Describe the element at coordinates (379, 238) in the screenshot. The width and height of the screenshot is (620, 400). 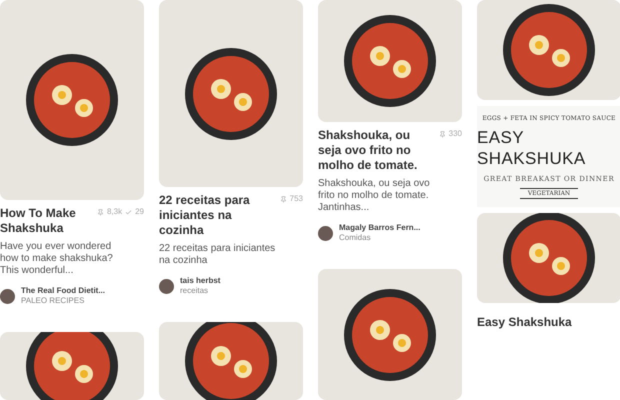
I see `board-name: Comidas` at that location.